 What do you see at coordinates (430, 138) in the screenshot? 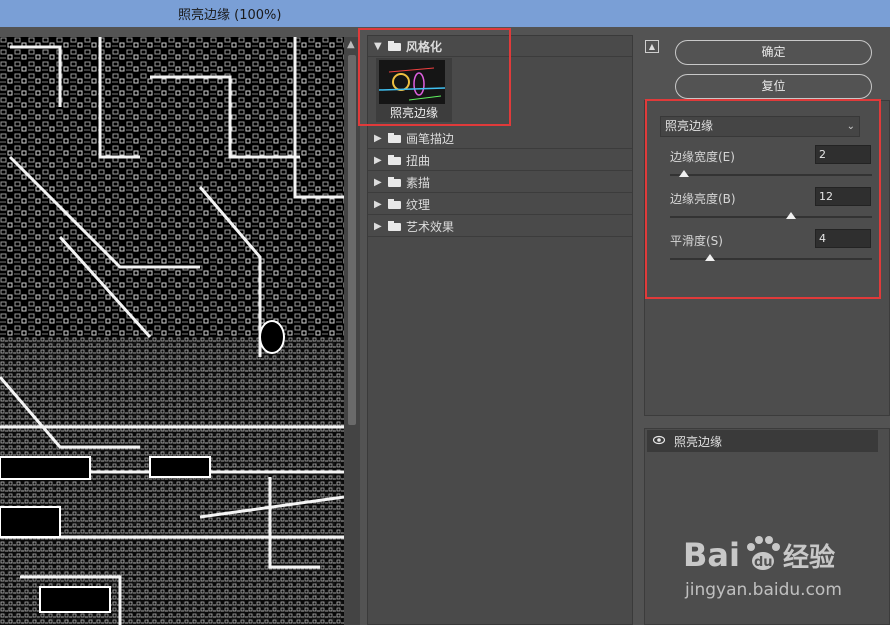
I see `folder-label: 画笔描边` at bounding box center [430, 138].